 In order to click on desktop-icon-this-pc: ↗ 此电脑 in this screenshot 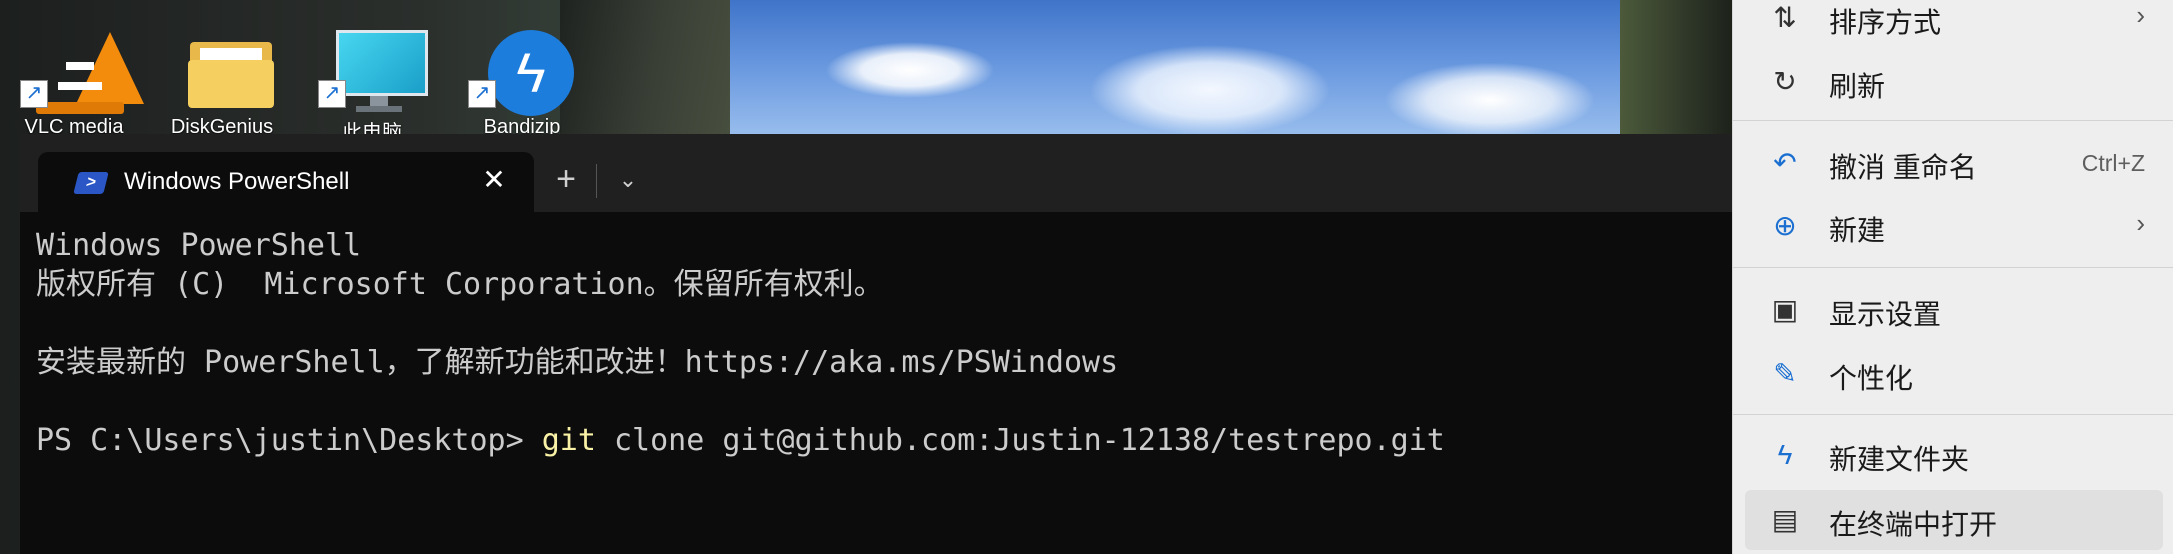, I will do `click(372, 82)`.